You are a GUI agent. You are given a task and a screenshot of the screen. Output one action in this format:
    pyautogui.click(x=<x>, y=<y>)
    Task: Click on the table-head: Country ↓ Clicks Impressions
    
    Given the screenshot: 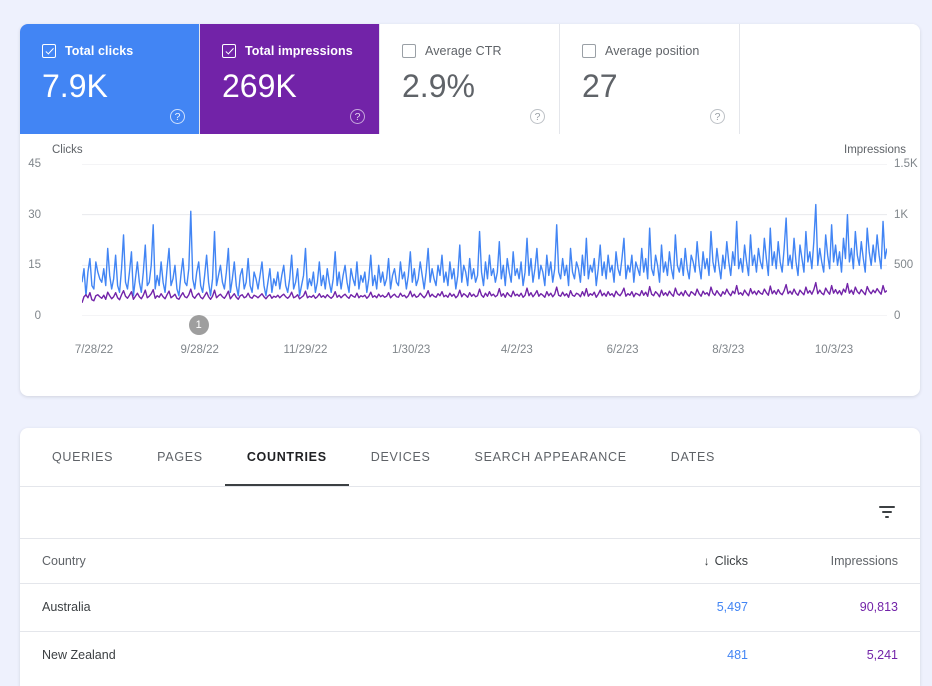 What is the action you would take?
    pyautogui.click(x=470, y=561)
    